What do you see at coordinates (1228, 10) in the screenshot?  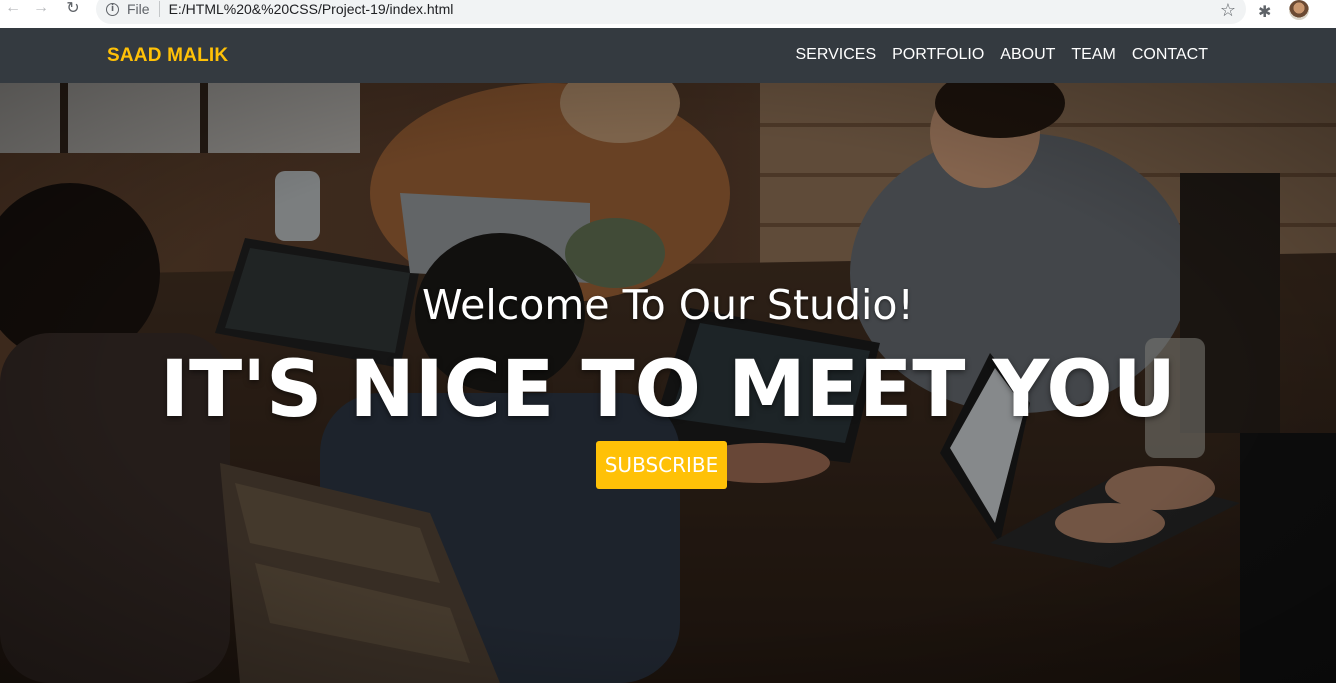 I see `star-icon: ☆` at bounding box center [1228, 10].